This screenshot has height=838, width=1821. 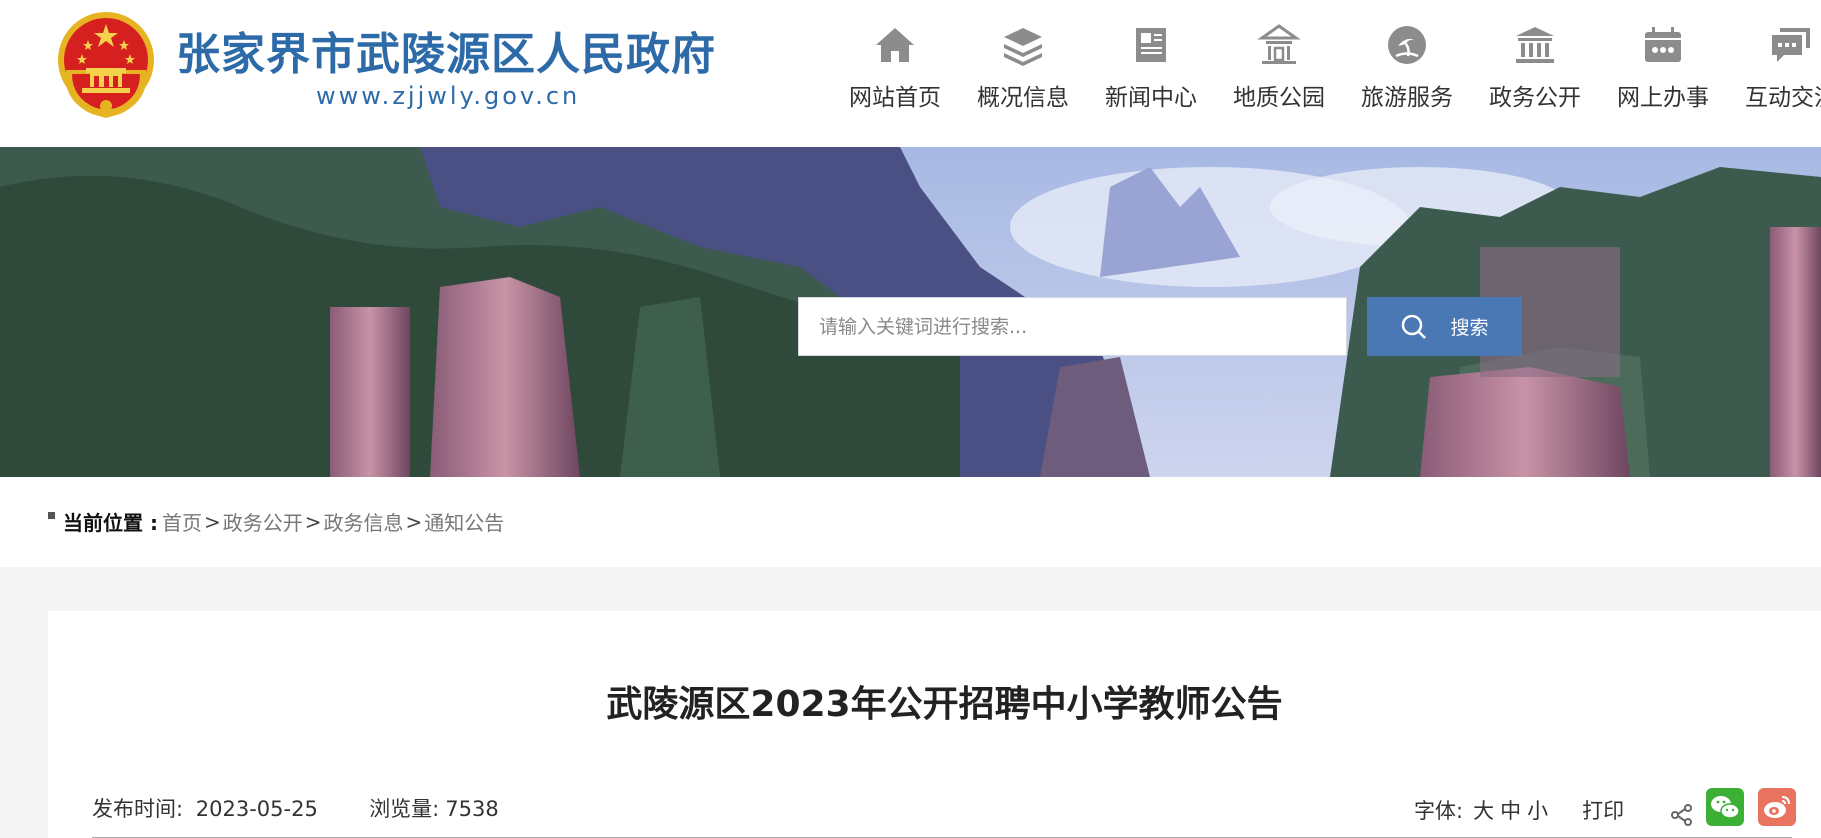 What do you see at coordinates (1791, 45) in the screenshot?
I see `chat-icon` at bounding box center [1791, 45].